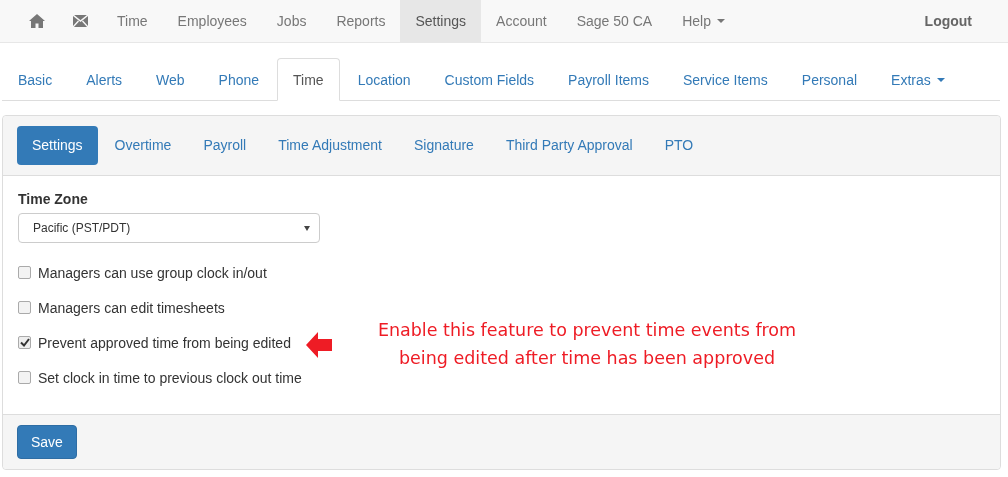  Describe the element at coordinates (587, 344) in the screenshot. I see `annotation-text: Enable this feature to prevent time events from being edited after time has been approved` at that location.